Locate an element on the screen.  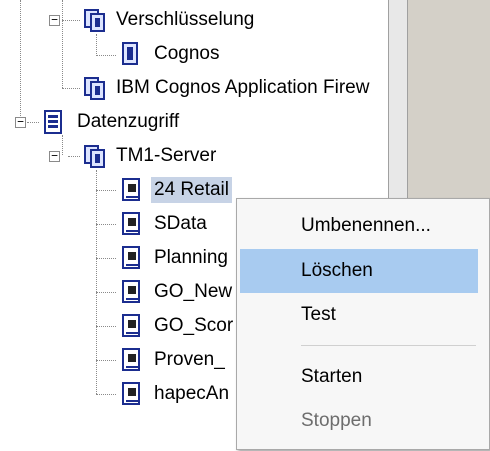
tree-node-go-scor: GO_Scor is located at coordinates (193, 326).